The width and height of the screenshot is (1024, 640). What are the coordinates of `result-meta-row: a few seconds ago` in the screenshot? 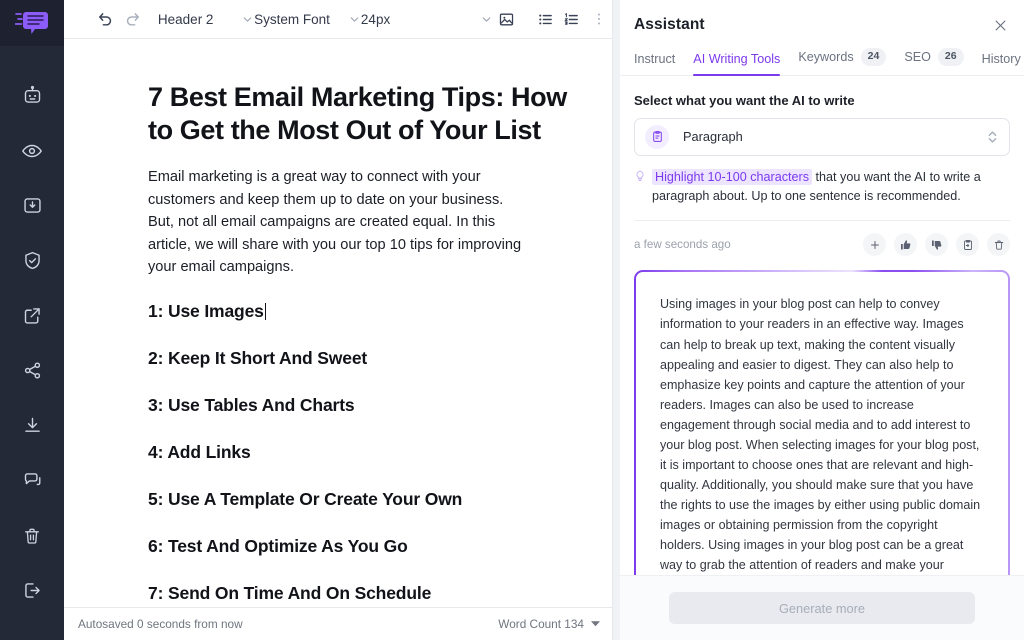 It's located at (822, 245).